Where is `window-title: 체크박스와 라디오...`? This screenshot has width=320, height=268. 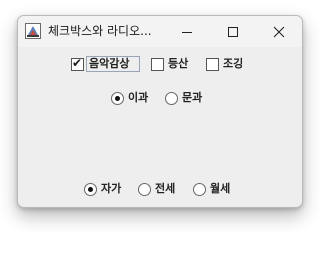 window-title: 체크박스와 라디오... is located at coordinates (100, 31).